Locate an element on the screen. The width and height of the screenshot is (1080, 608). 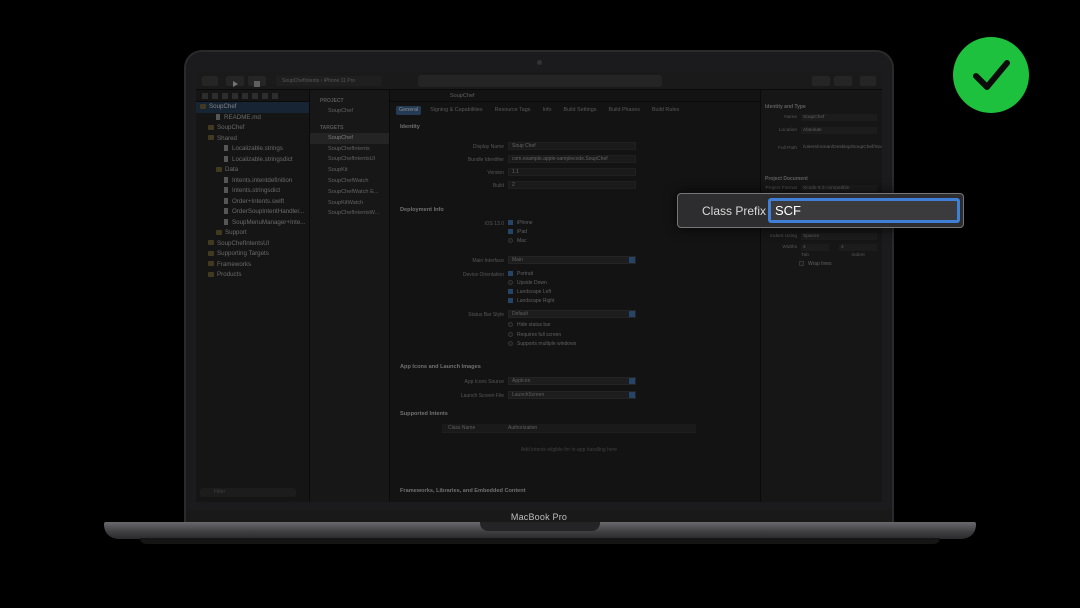
navigator-item: Support is located at coordinates (252, 233).